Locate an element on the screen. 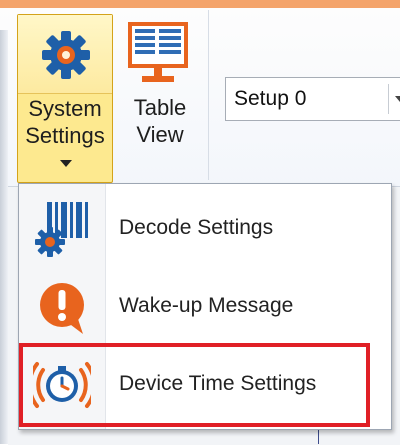  barcode-gear-icon is located at coordinates (61, 229).